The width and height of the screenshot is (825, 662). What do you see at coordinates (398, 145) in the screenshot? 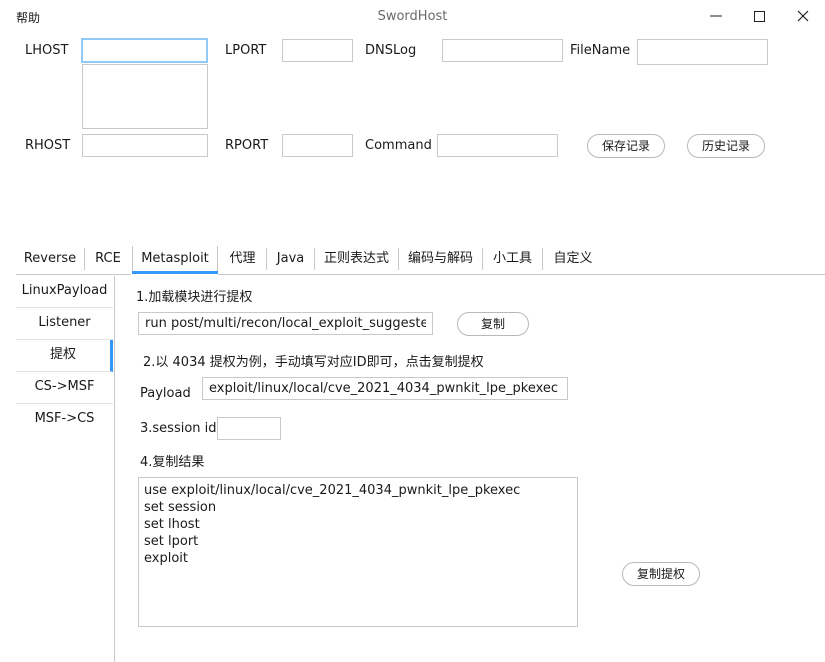
I see `command-label: Command` at bounding box center [398, 145].